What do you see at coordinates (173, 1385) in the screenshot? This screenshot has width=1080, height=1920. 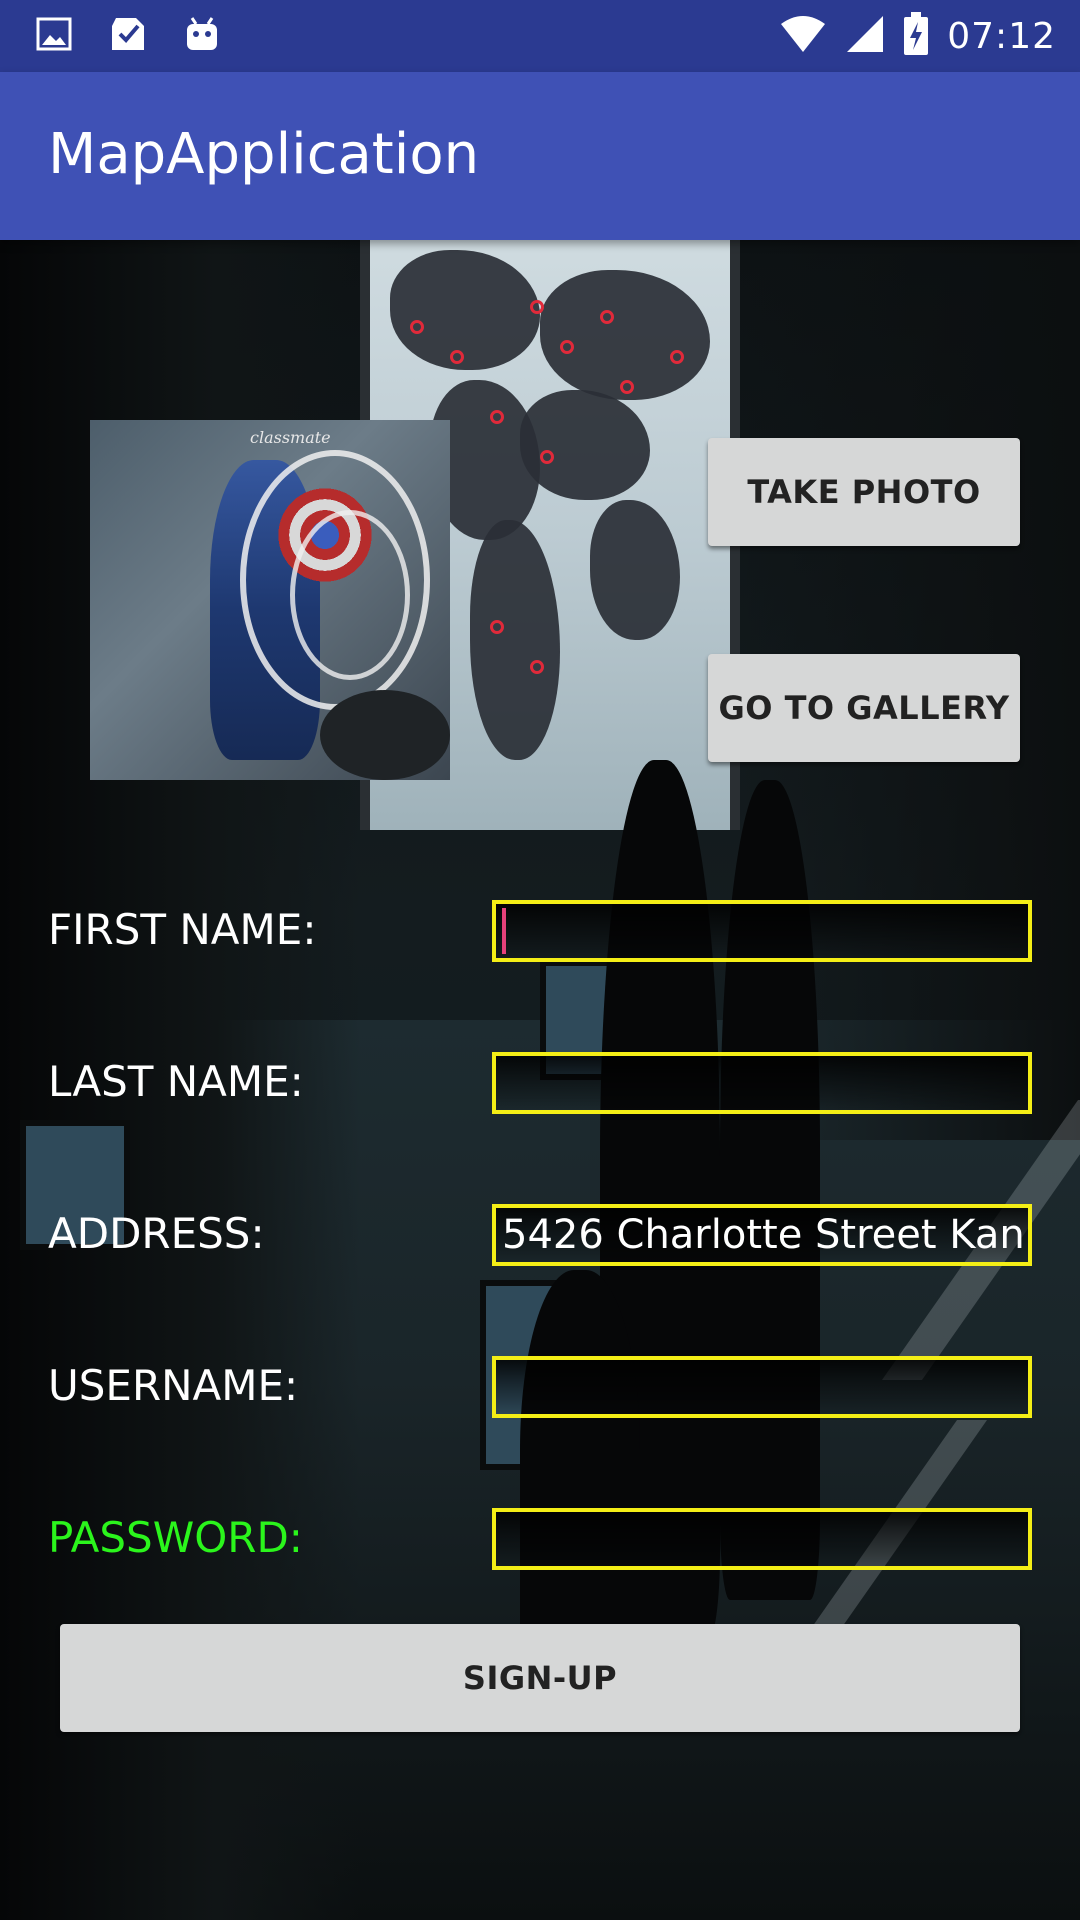 I see `username-label: USERNAME:` at bounding box center [173, 1385].